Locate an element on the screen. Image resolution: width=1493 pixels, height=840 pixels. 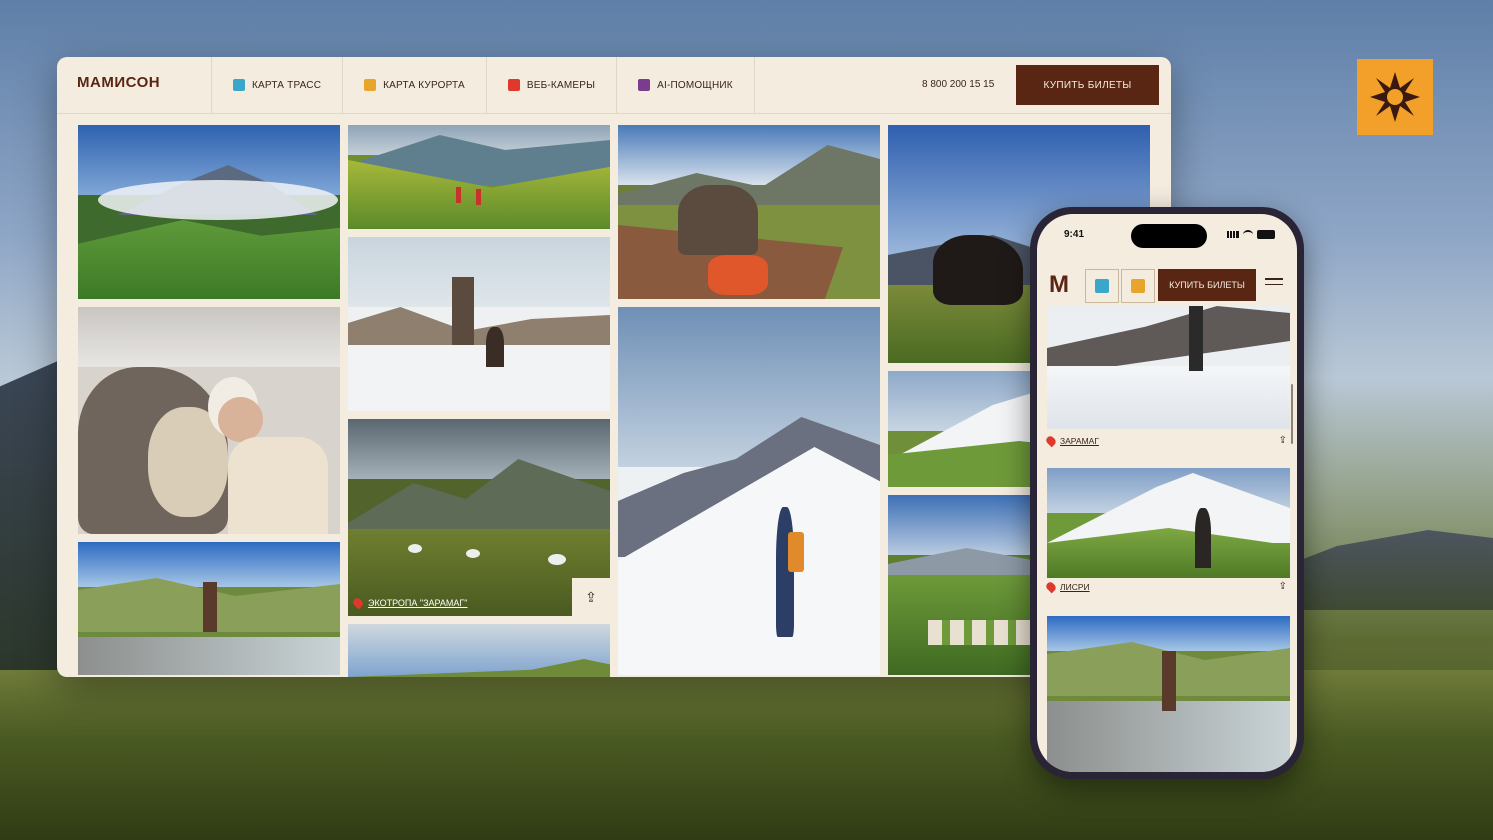
sun-emblem-icon is located at coordinates (1395, 97).